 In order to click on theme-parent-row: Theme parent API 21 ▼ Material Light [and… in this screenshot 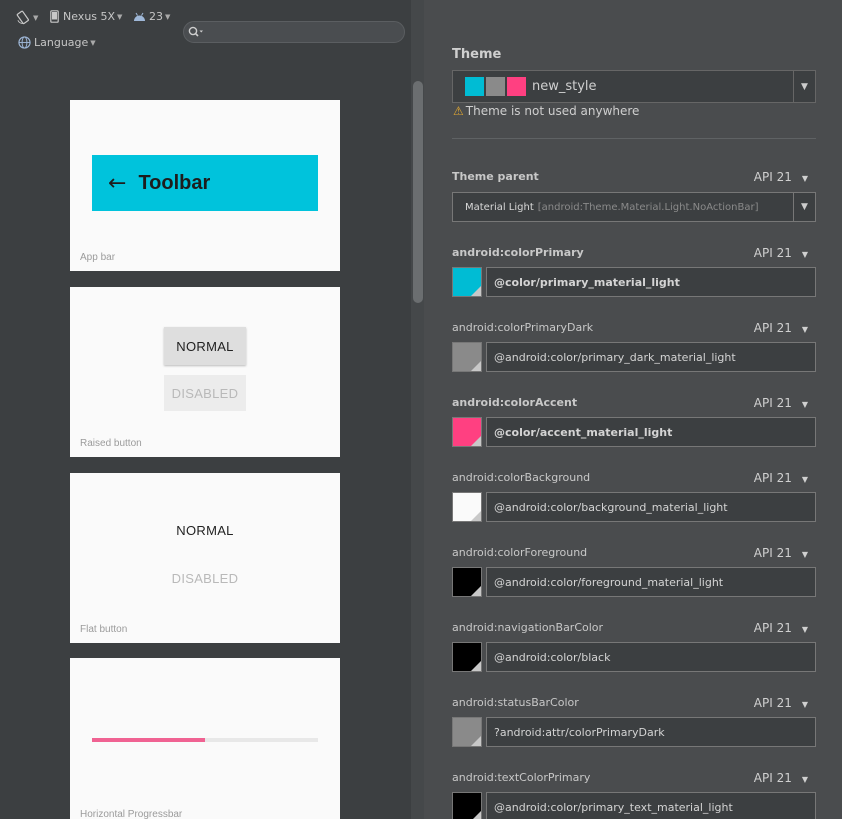, I will do `click(634, 198)`.